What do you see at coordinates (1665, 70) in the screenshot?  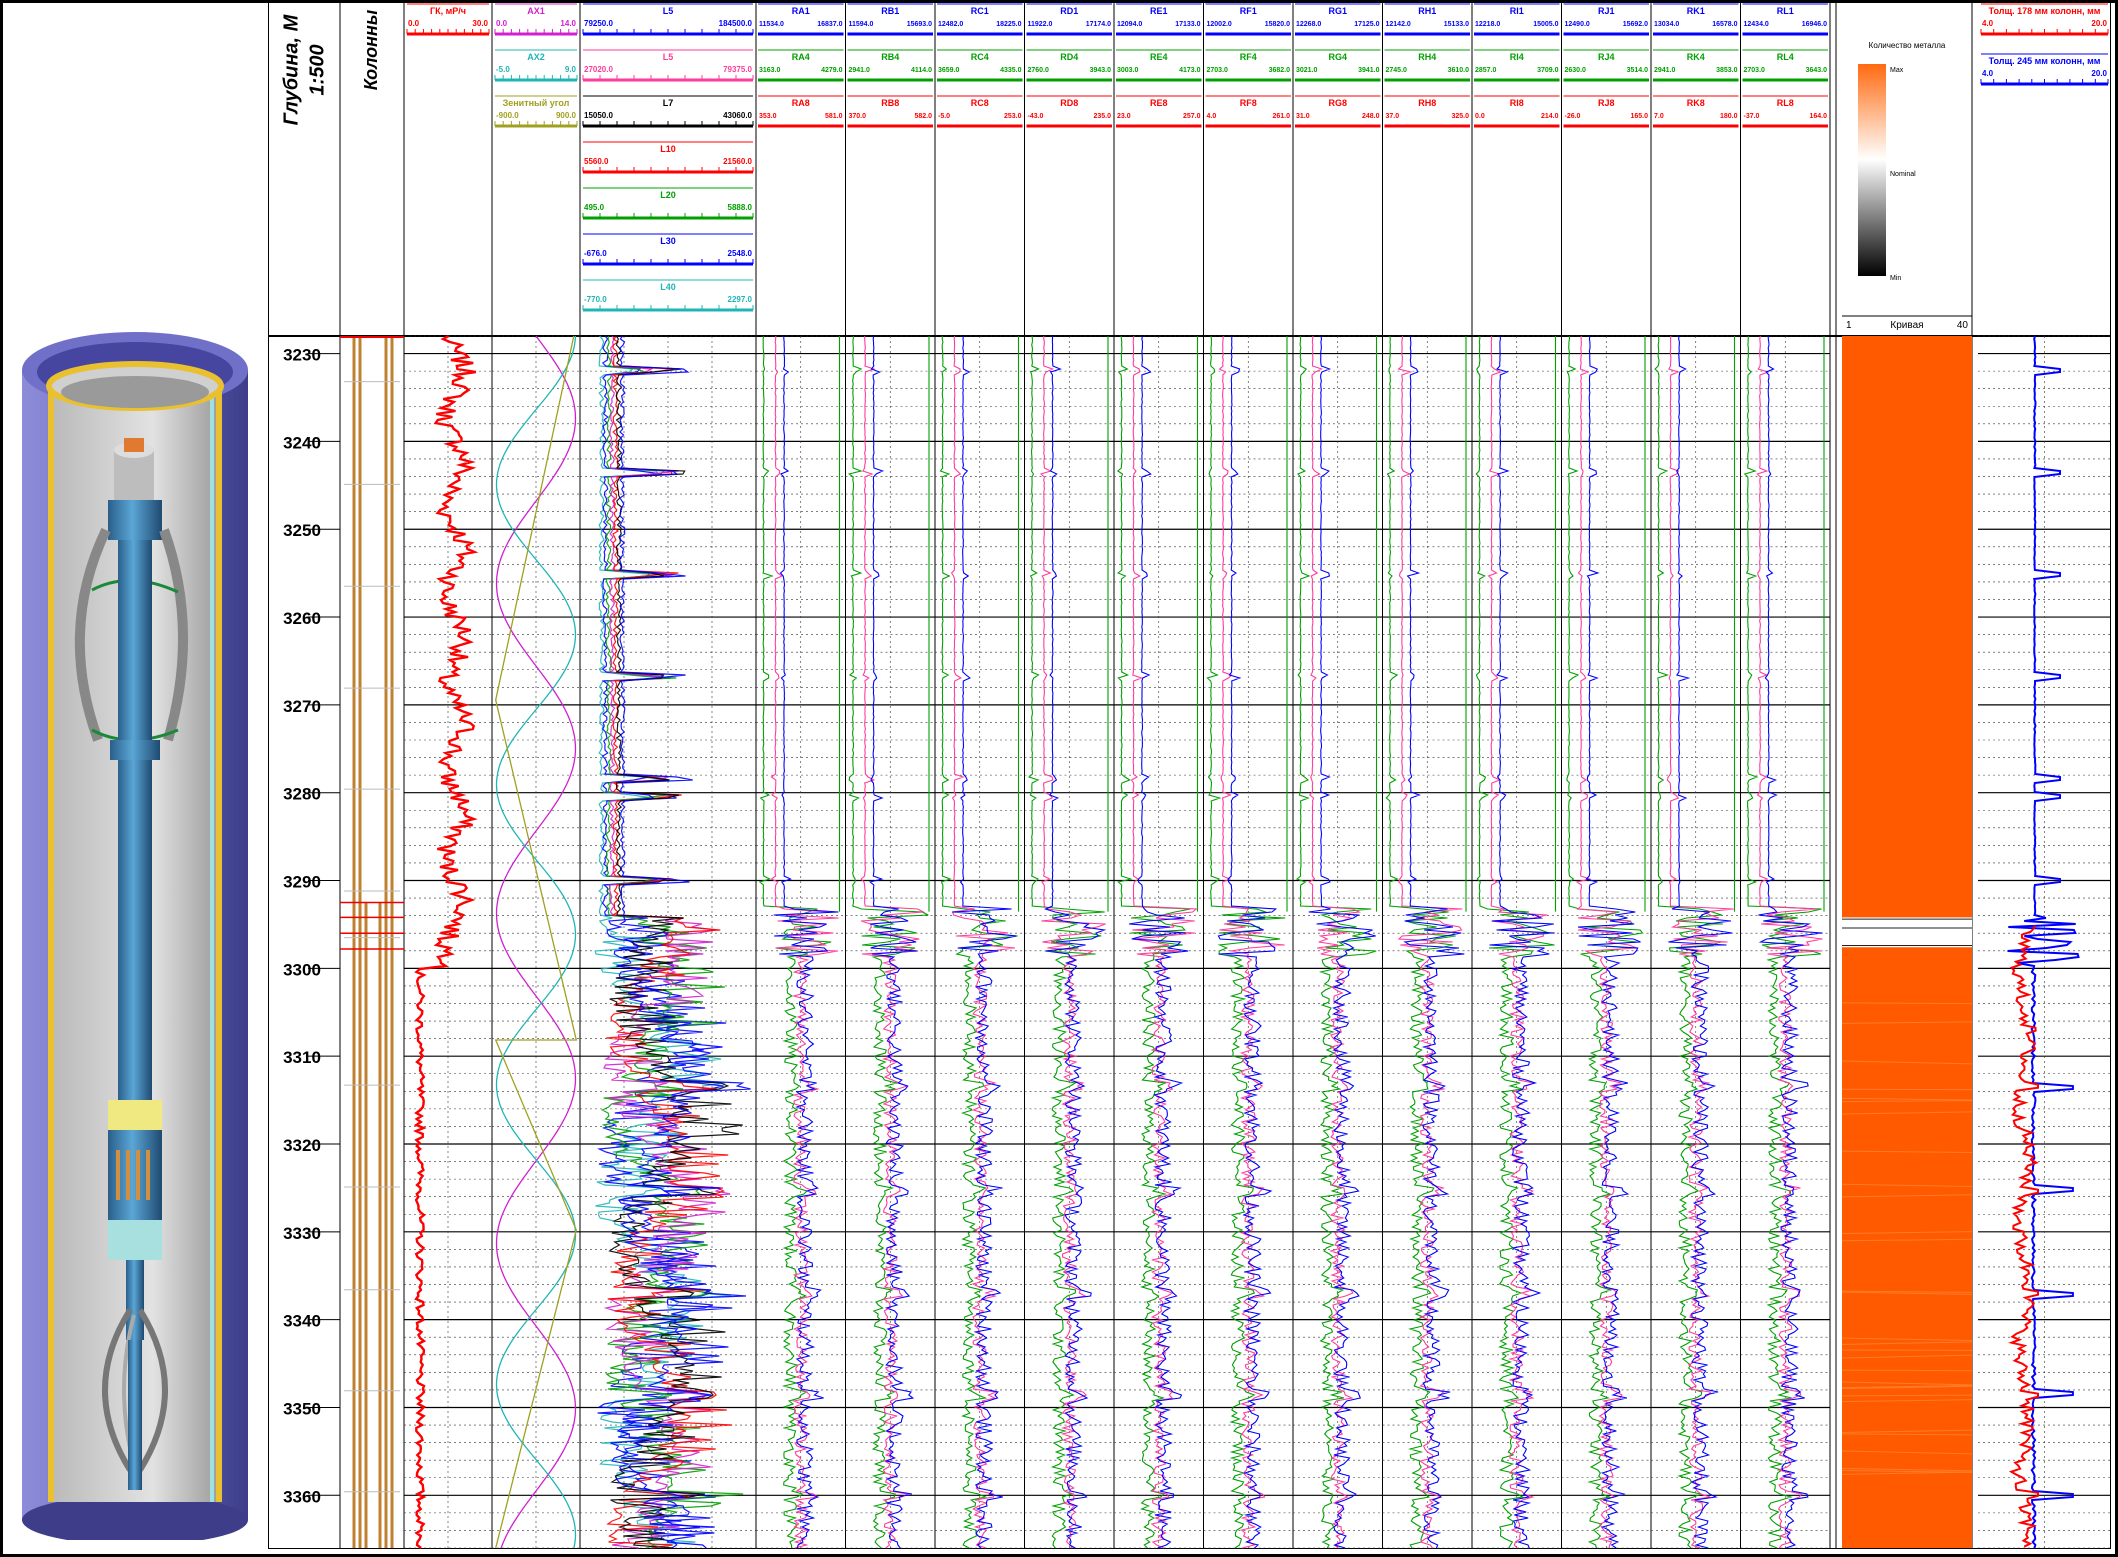 I see `sensor-curve-min: 2941.0` at bounding box center [1665, 70].